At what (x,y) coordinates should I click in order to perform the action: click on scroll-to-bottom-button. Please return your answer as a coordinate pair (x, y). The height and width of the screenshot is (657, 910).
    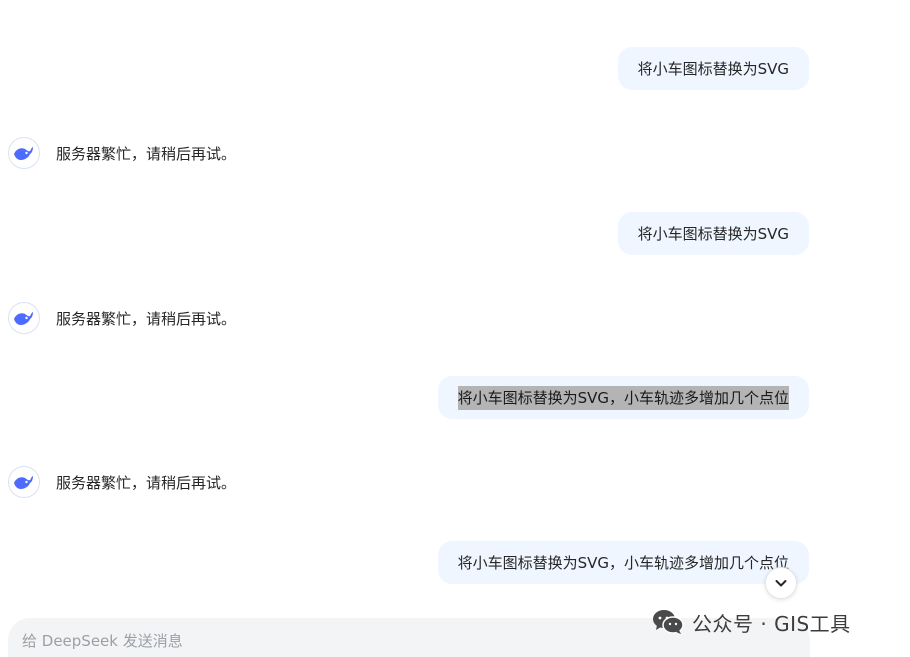
    Looking at the image, I should click on (781, 583).